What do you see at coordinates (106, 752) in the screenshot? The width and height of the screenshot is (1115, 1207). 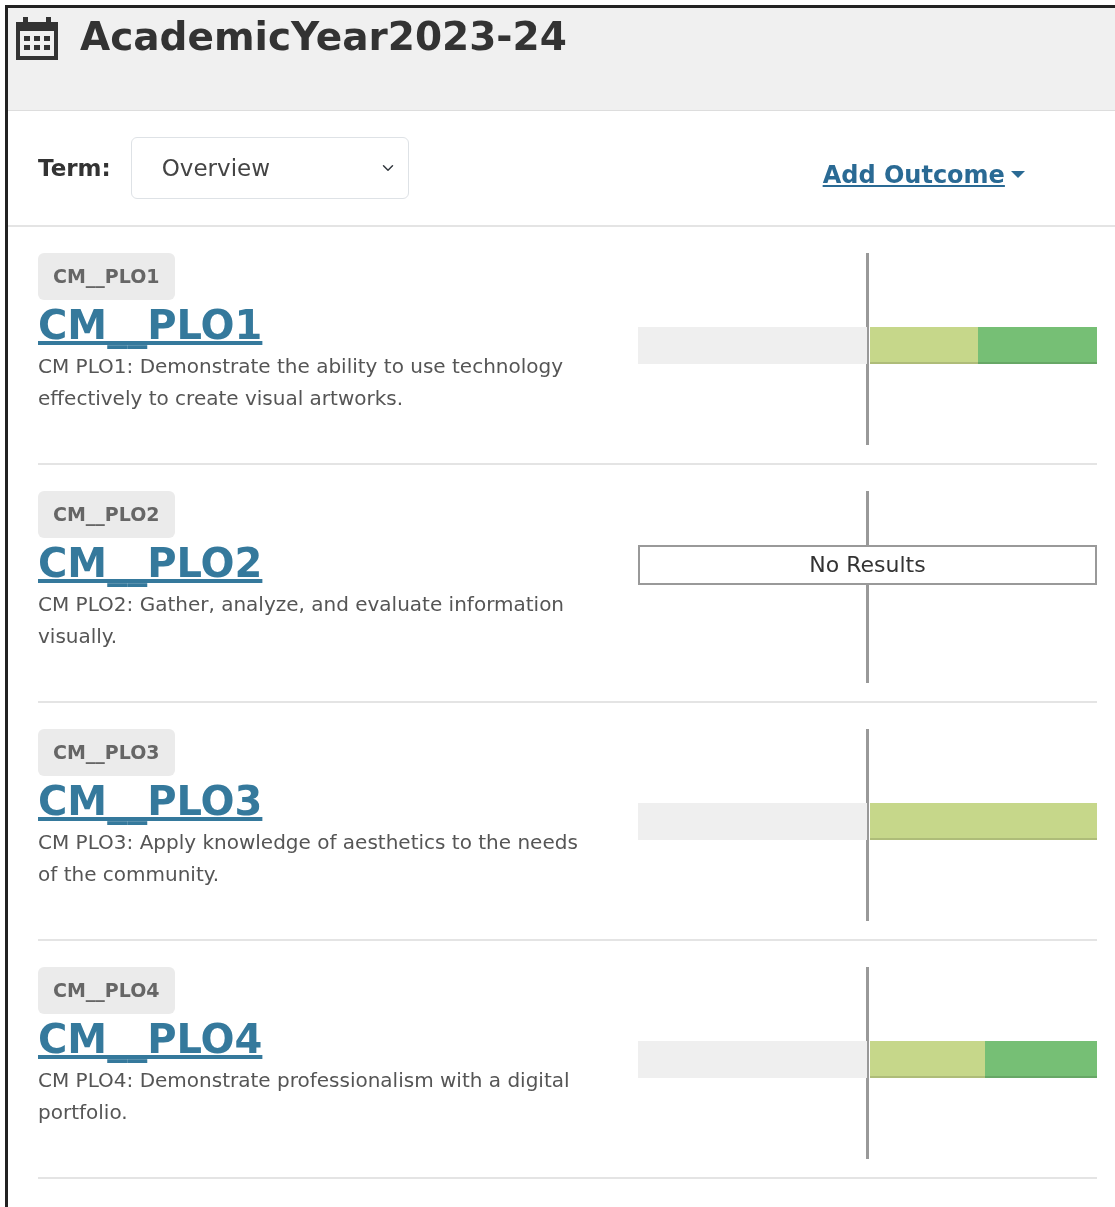 I see `outcome-tag: CM__PLO3` at bounding box center [106, 752].